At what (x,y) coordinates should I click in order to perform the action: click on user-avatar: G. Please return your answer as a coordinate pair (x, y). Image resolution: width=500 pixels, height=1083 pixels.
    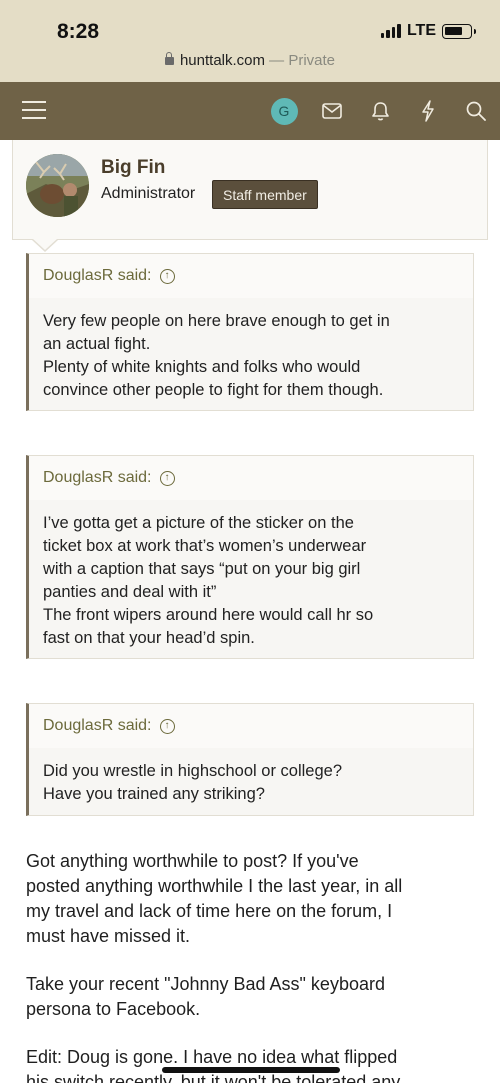
    Looking at the image, I should click on (284, 111).